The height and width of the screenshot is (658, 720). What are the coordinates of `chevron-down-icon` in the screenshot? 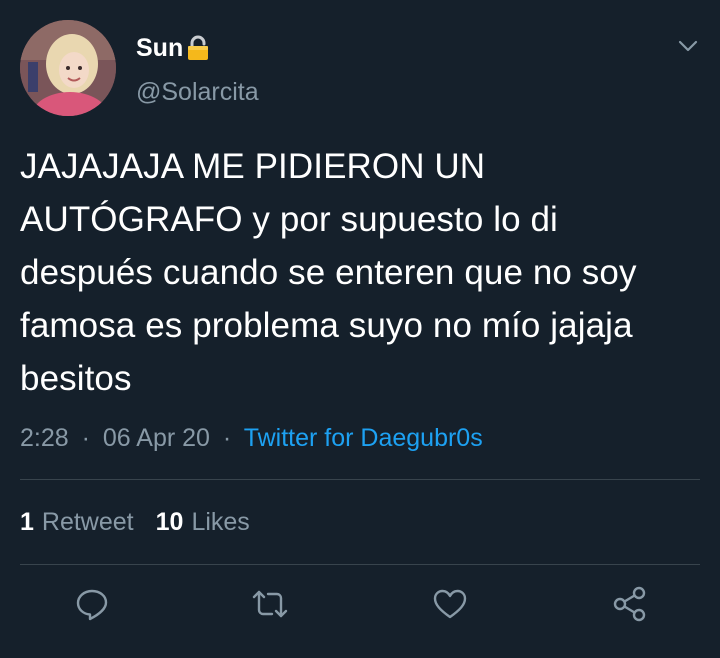 It's located at (688, 46).